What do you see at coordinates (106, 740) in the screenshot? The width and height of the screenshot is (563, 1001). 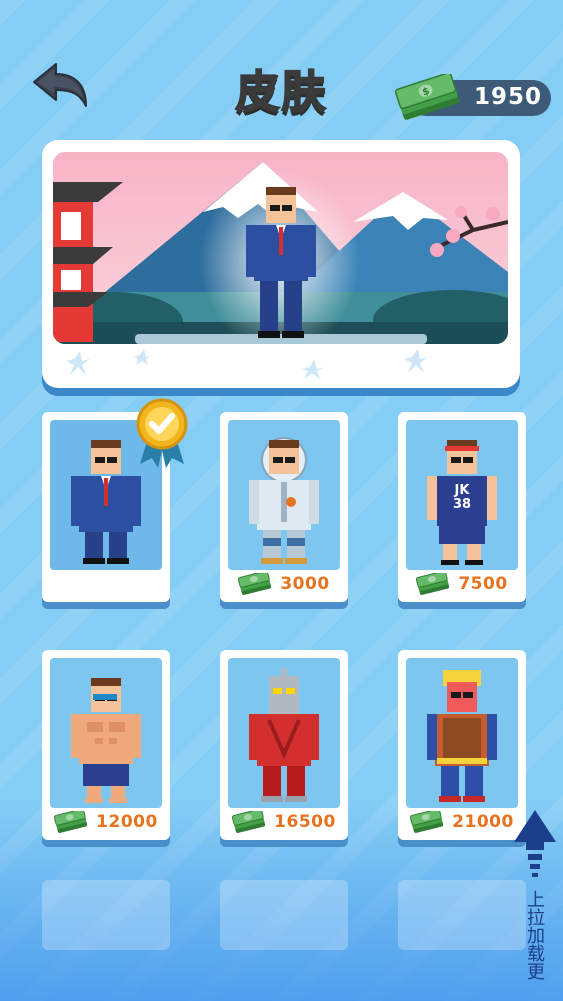 I see `bodybuilder-figure` at bounding box center [106, 740].